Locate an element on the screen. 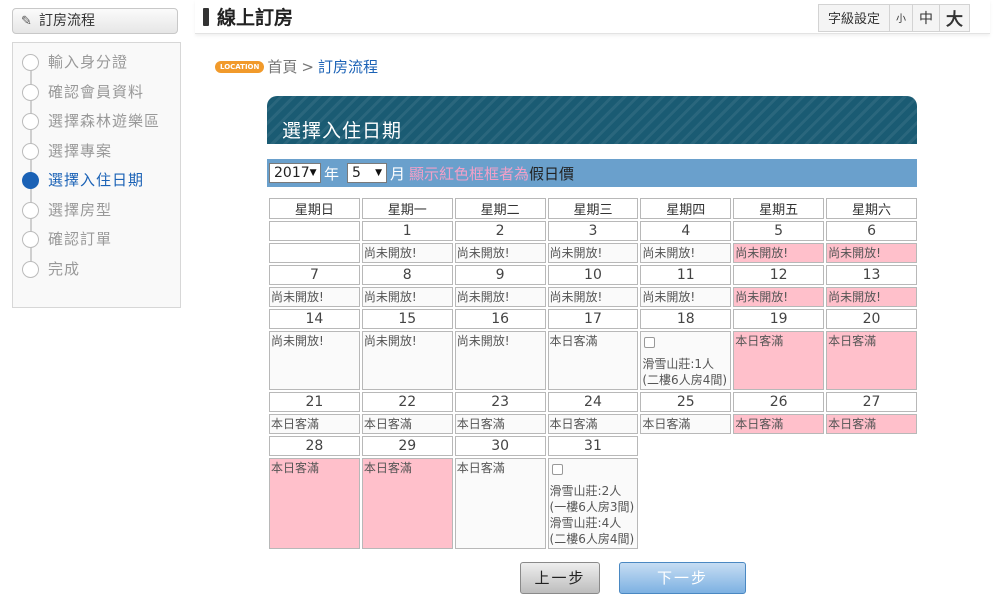 The image size is (1000, 597). date-number: 13 is located at coordinates (871, 275).